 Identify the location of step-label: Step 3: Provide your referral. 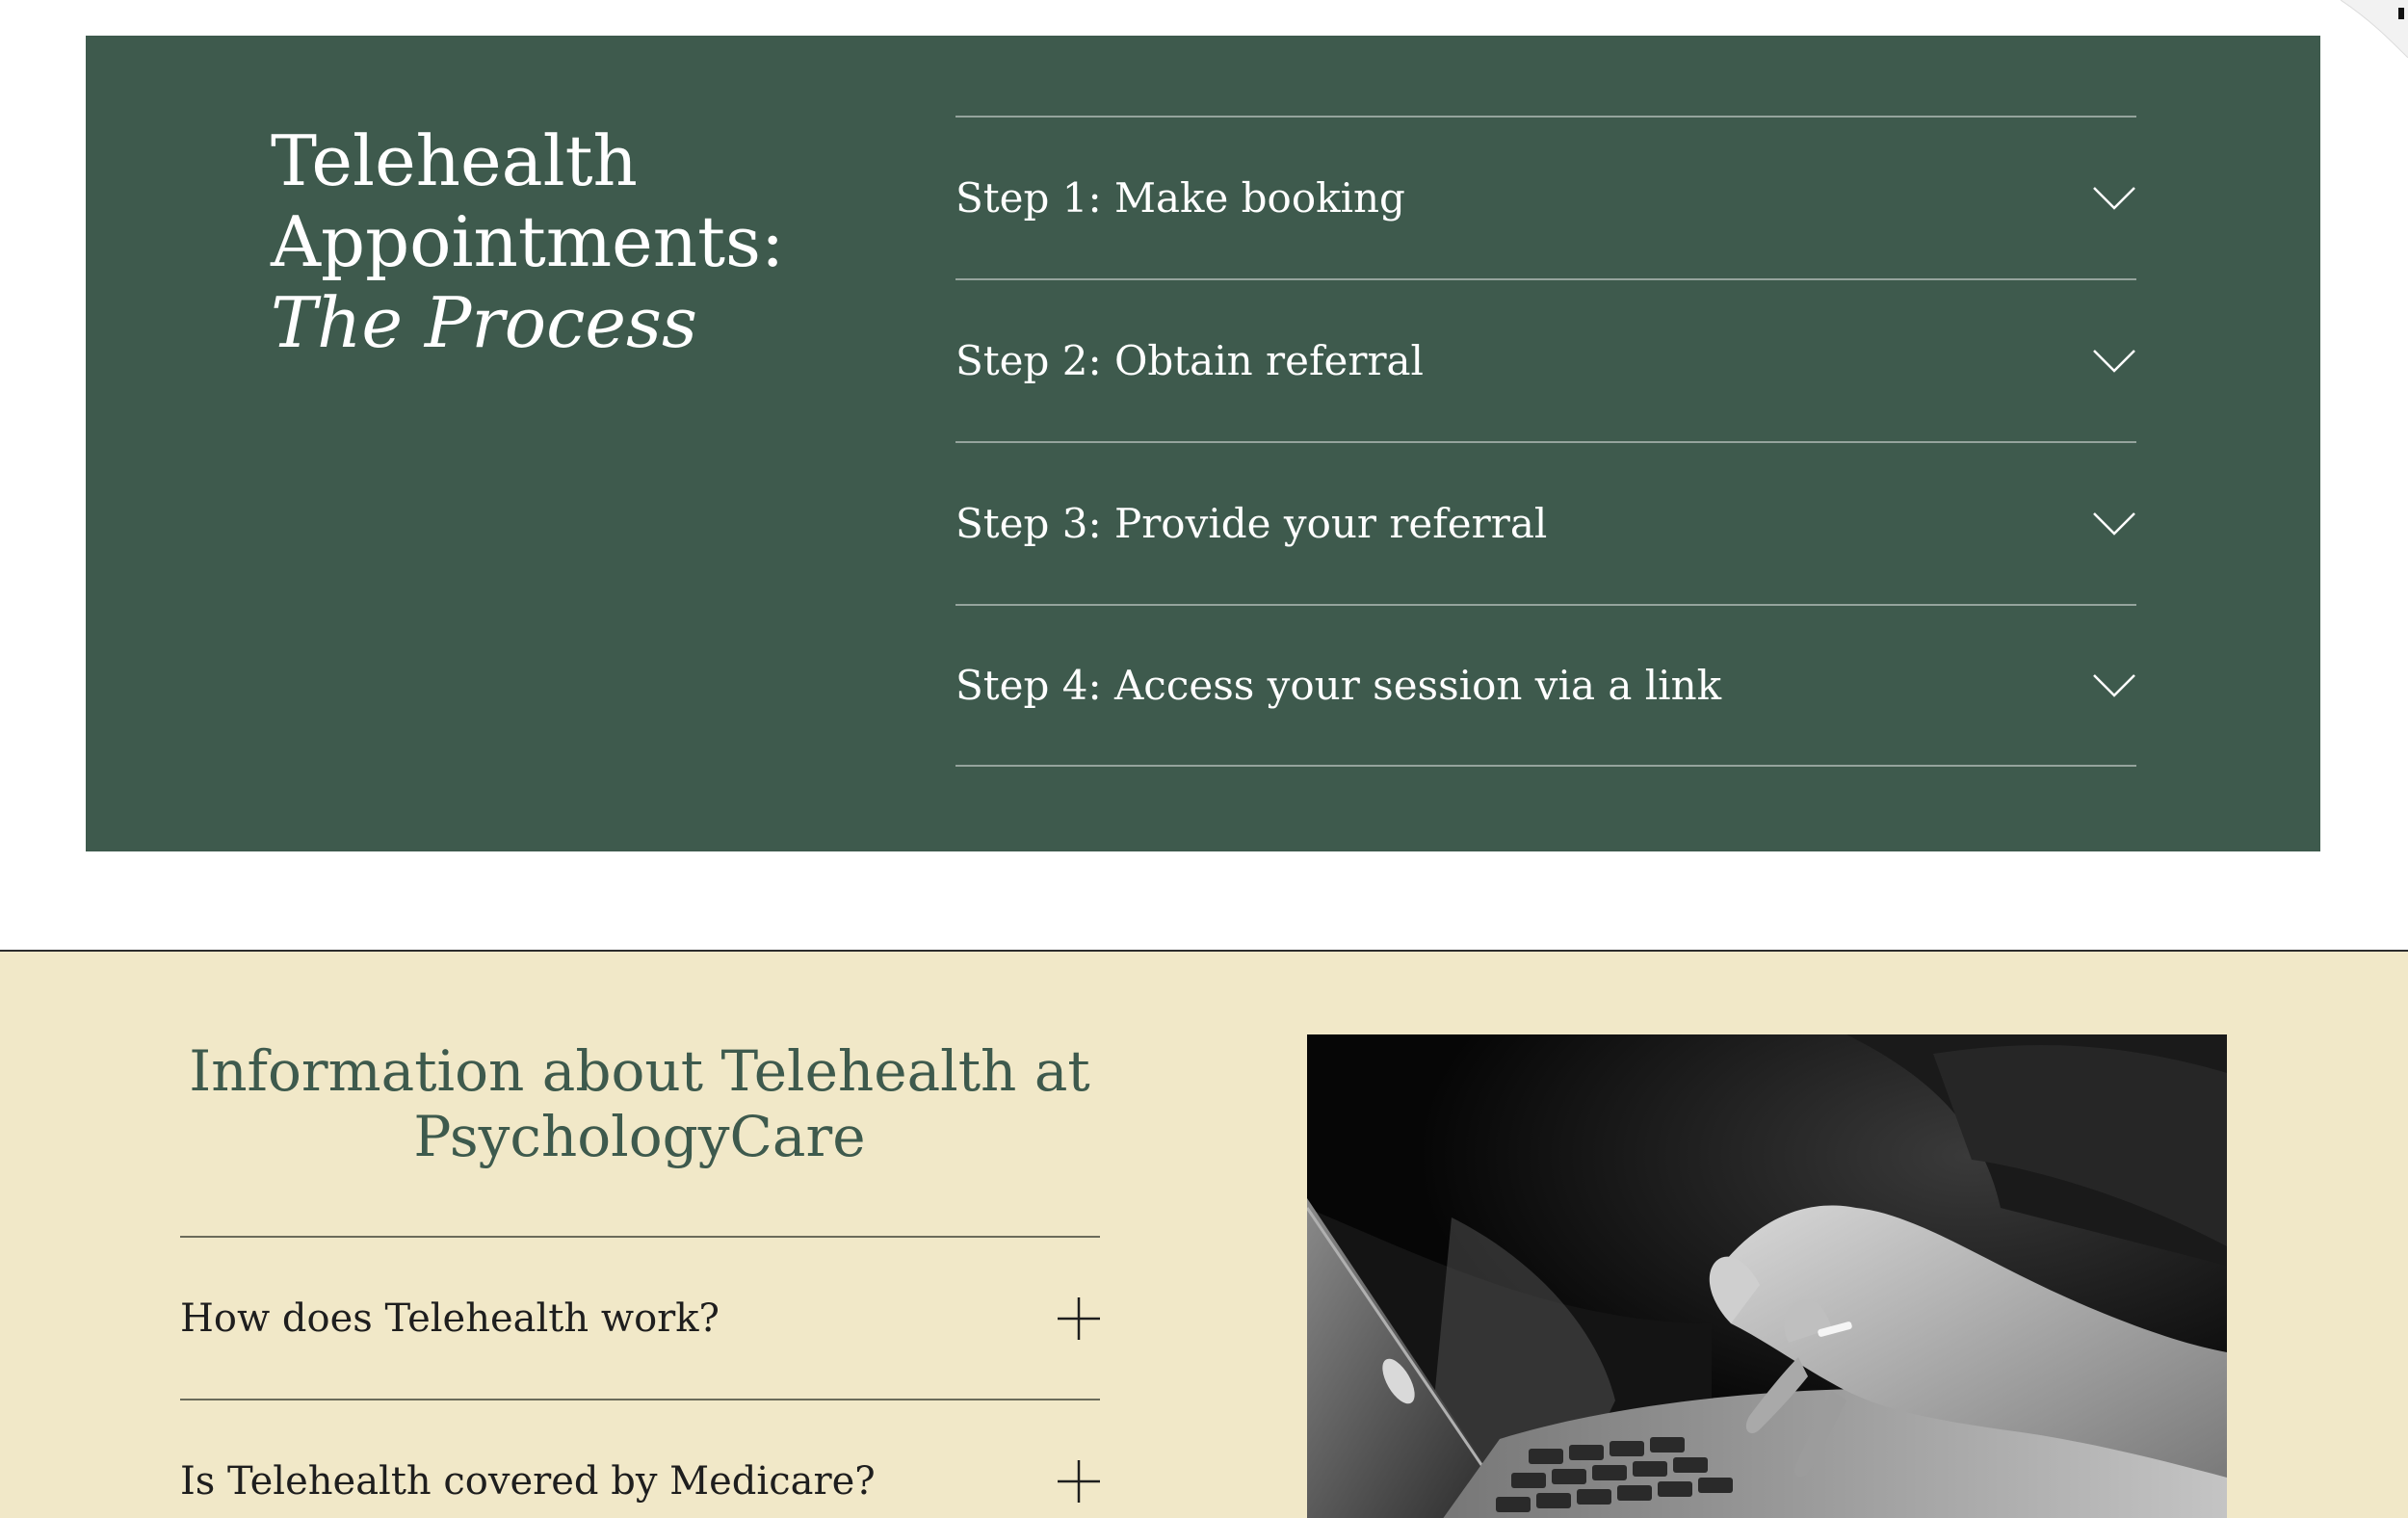
(1251, 523).